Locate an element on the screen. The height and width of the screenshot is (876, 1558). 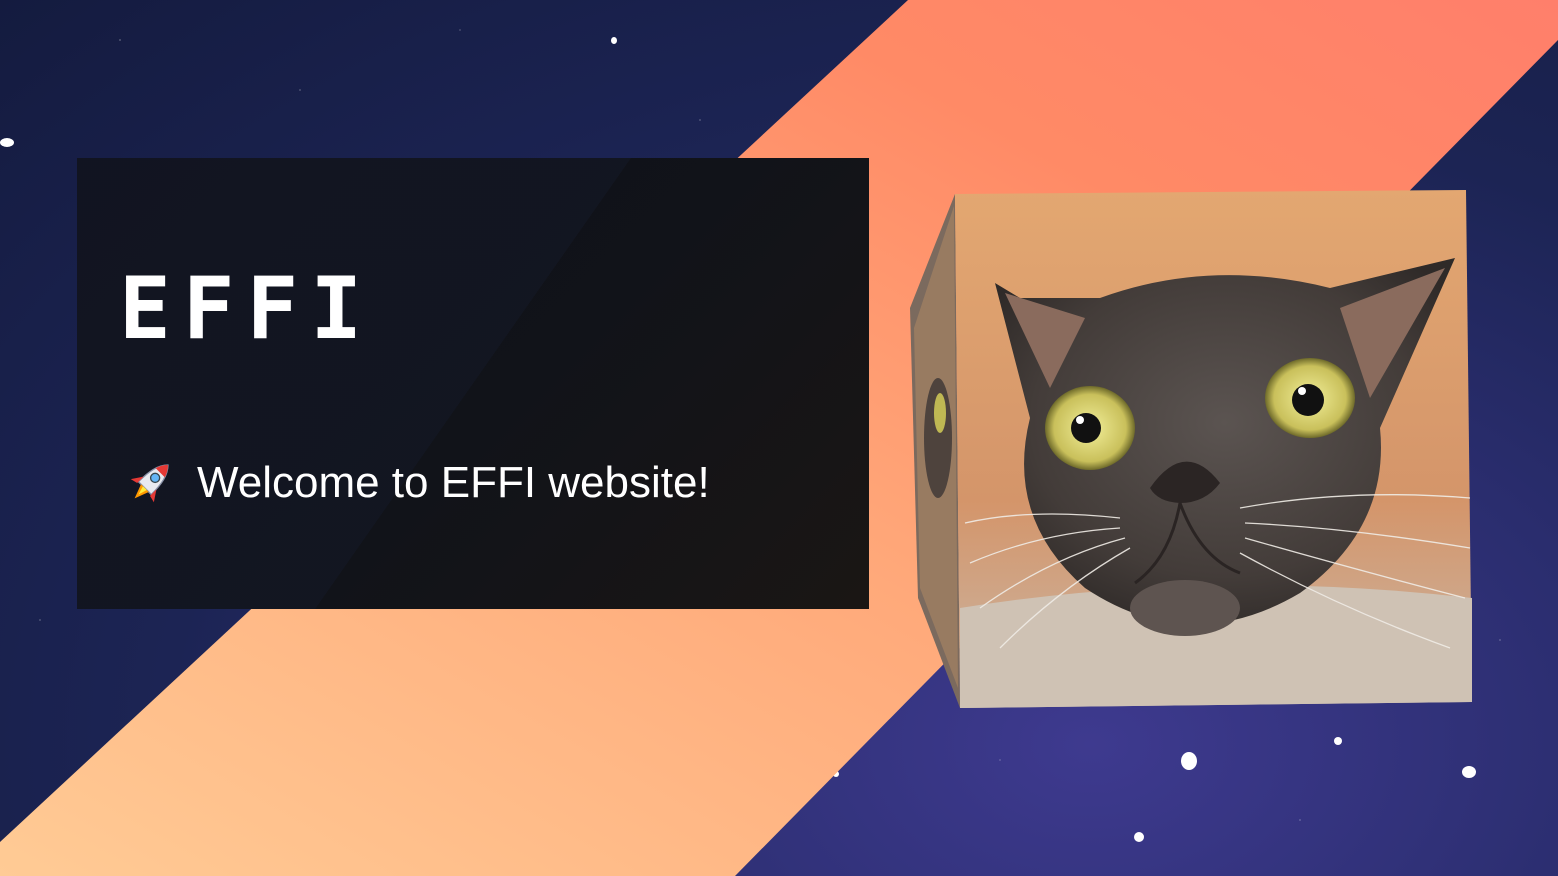
rocket-icon is located at coordinates (150, 483).